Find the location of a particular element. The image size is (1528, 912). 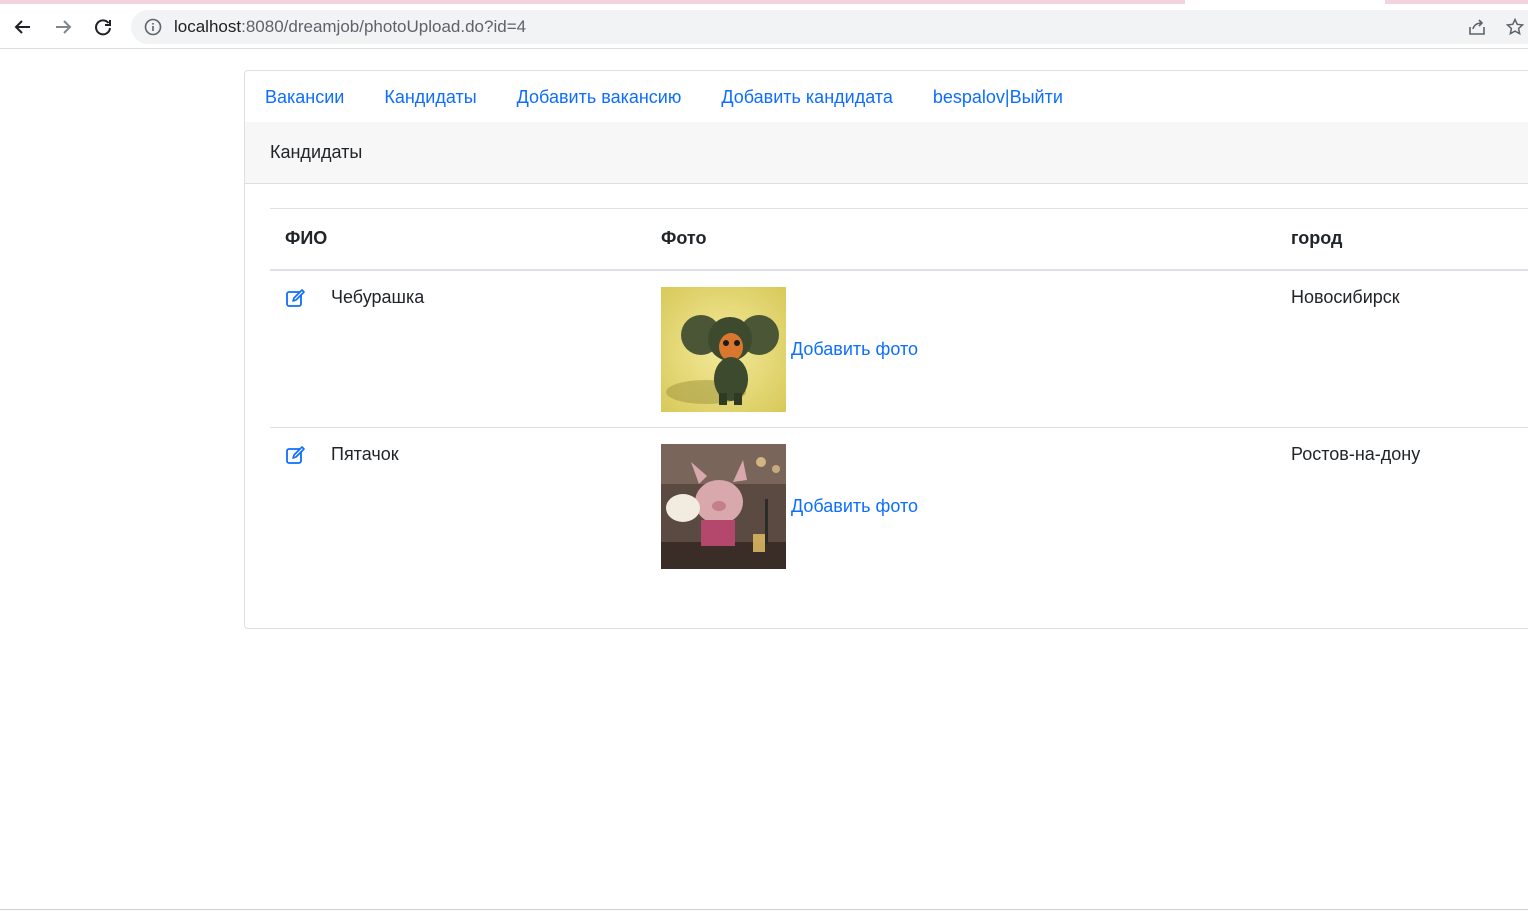

column-header-photo: Фото is located at coordinates (684, 238).